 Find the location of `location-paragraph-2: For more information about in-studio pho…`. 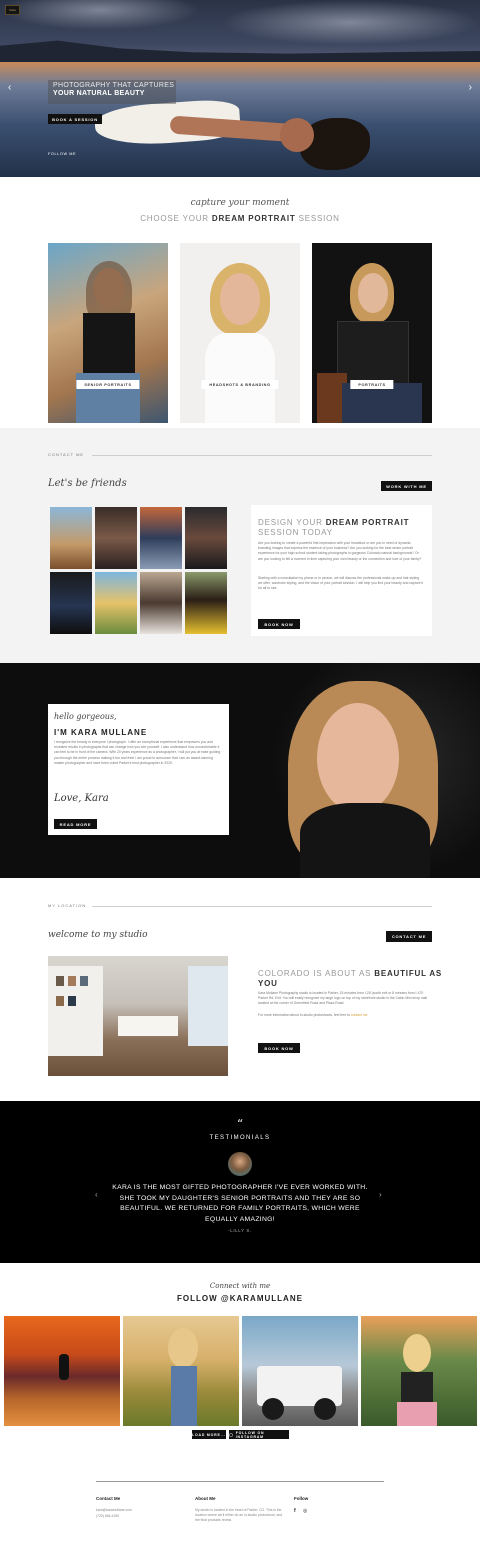

location-paragraph-2: For more information about in-studio pho… is located at coordinates (343, 1015).